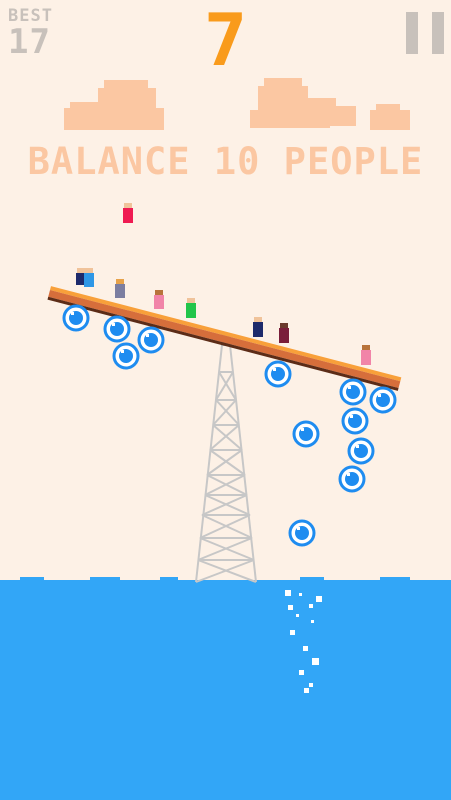  I want to click on tower, so click(226, 463).